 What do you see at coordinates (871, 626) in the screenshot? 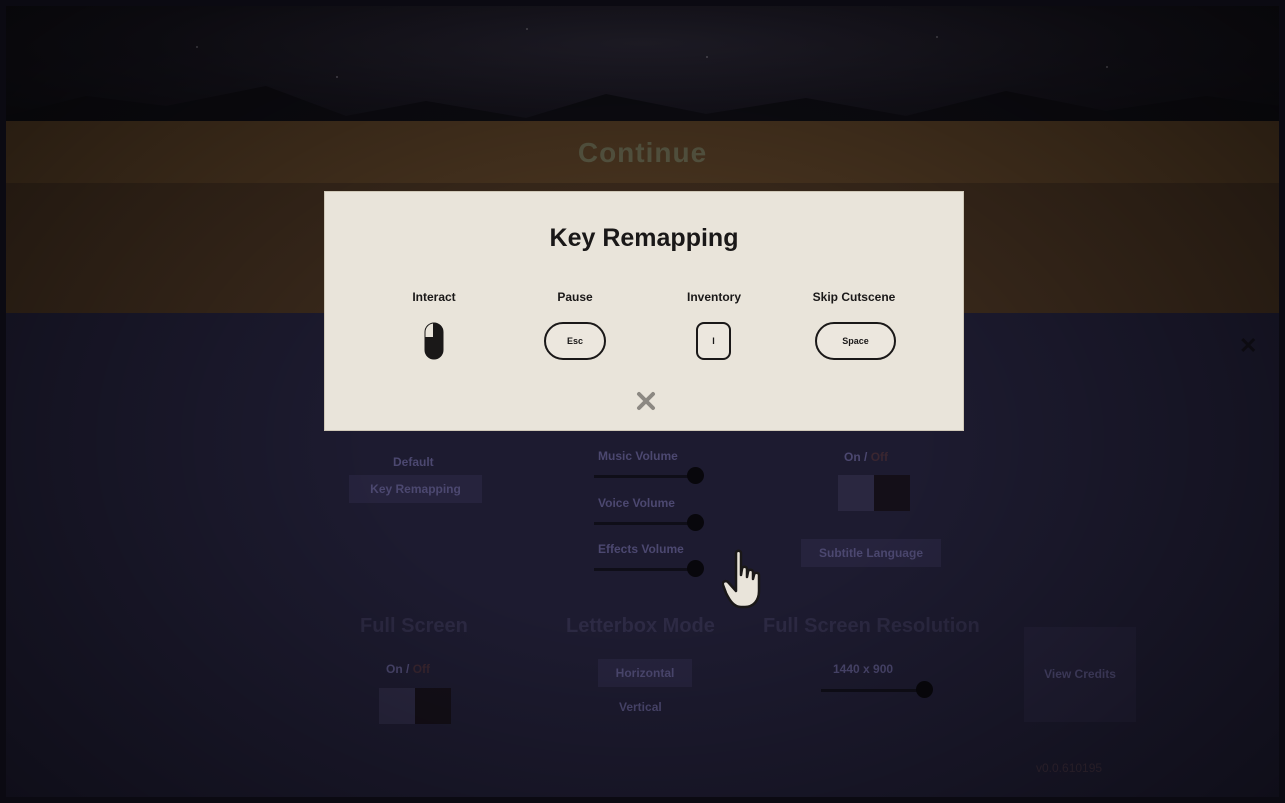
I see `full-screen-resolution-heading: Full Screen Resolution` at bounding box center [871, 626].